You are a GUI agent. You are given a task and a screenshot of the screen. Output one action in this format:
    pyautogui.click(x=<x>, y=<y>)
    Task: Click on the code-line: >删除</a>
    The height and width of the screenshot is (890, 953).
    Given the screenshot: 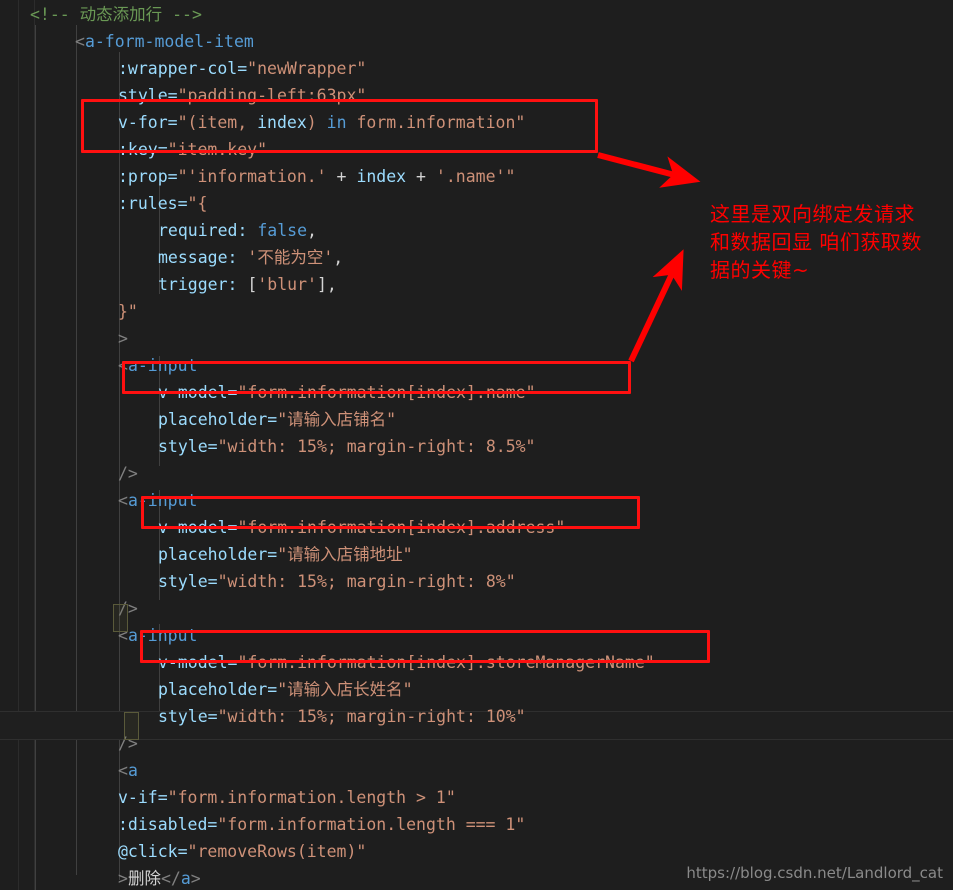 What is the action you would take?
    pyautogui.click(x=100, y=877)
    